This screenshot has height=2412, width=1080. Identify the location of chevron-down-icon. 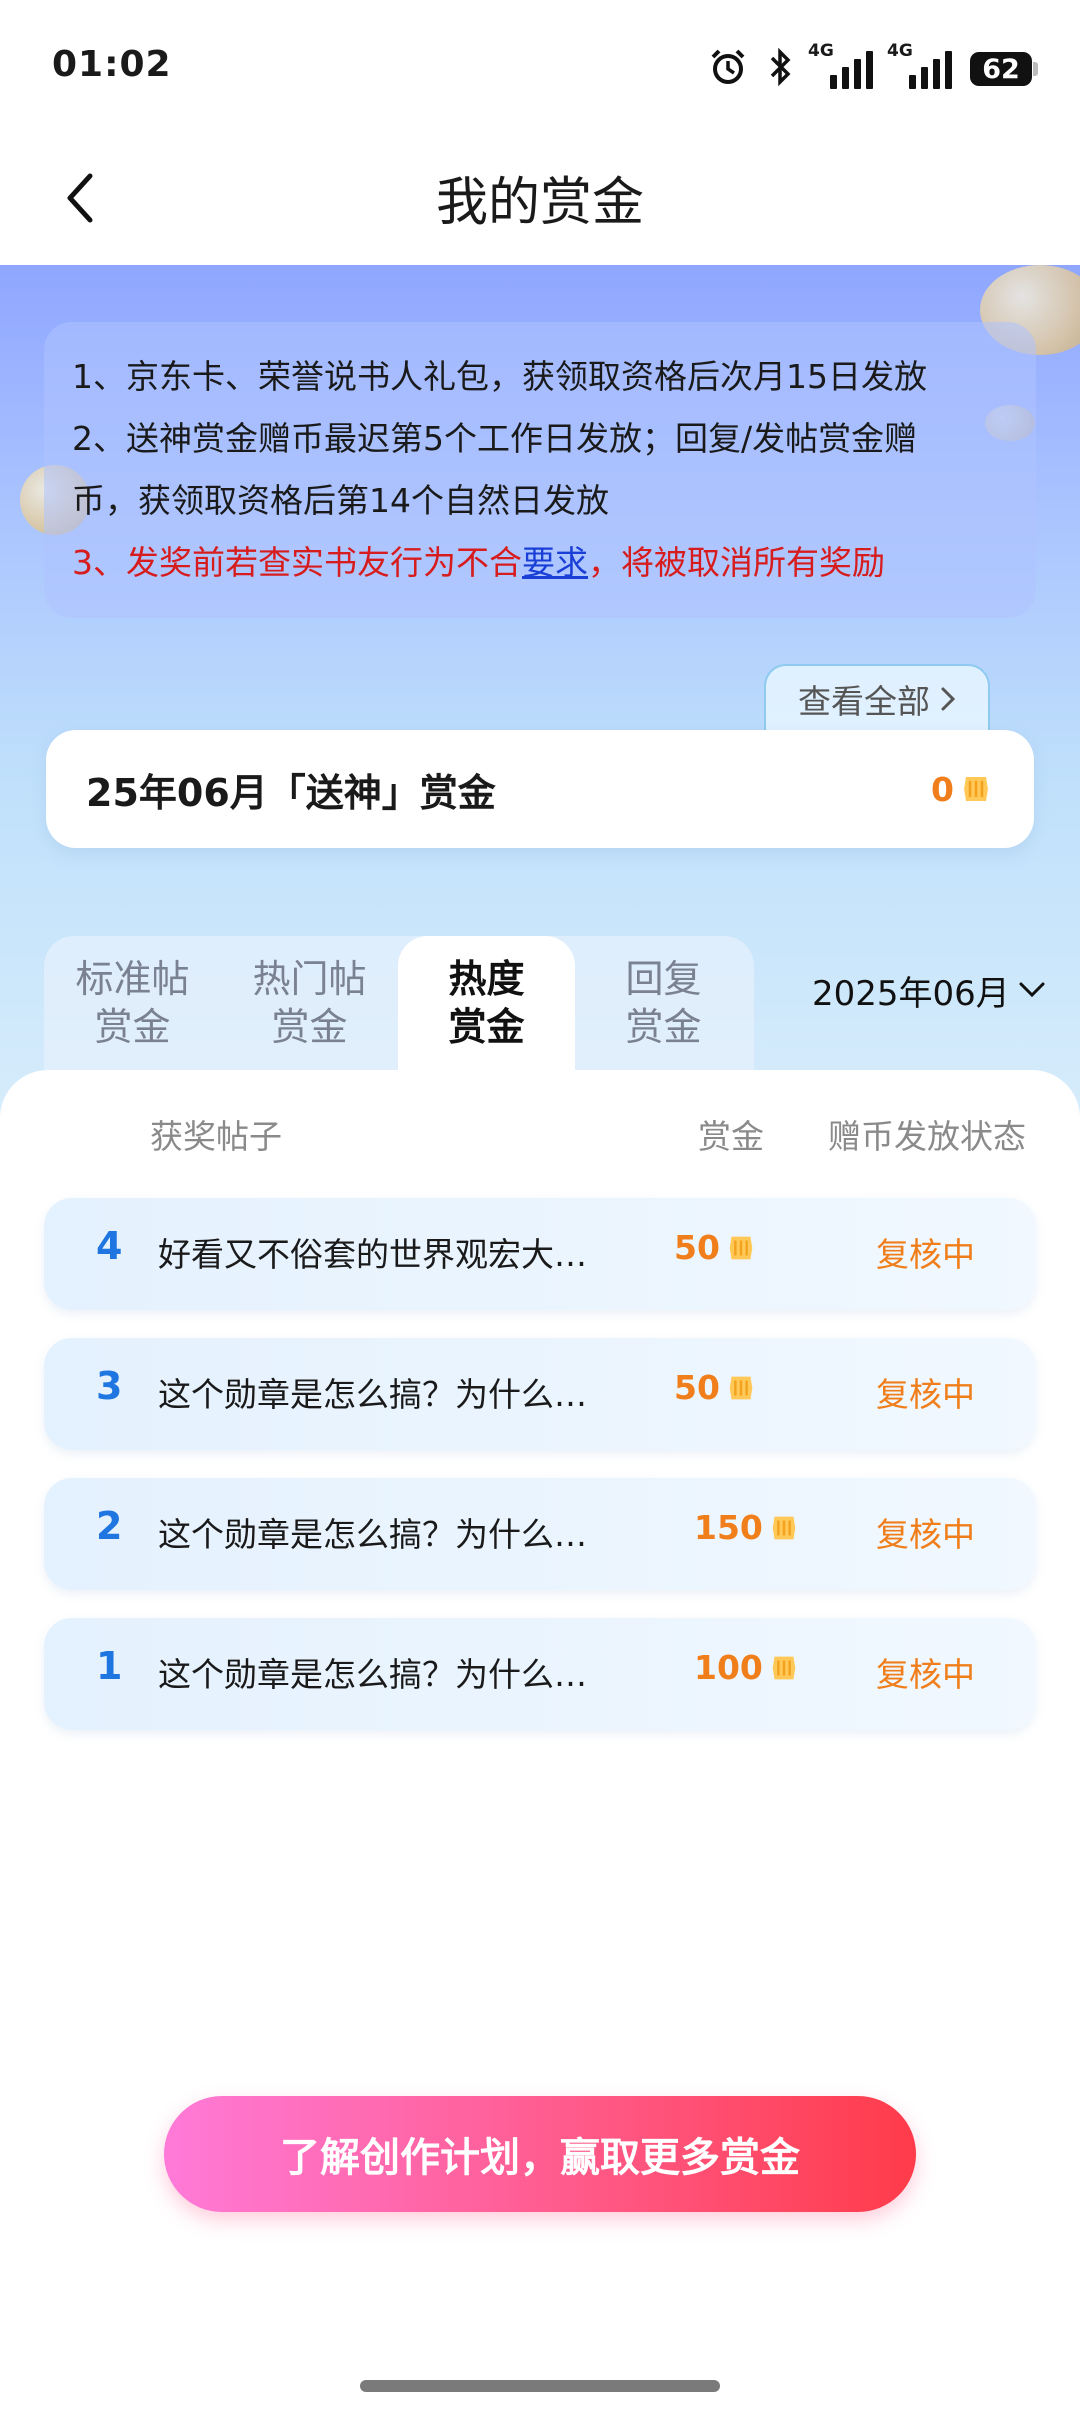
(1032, 990).